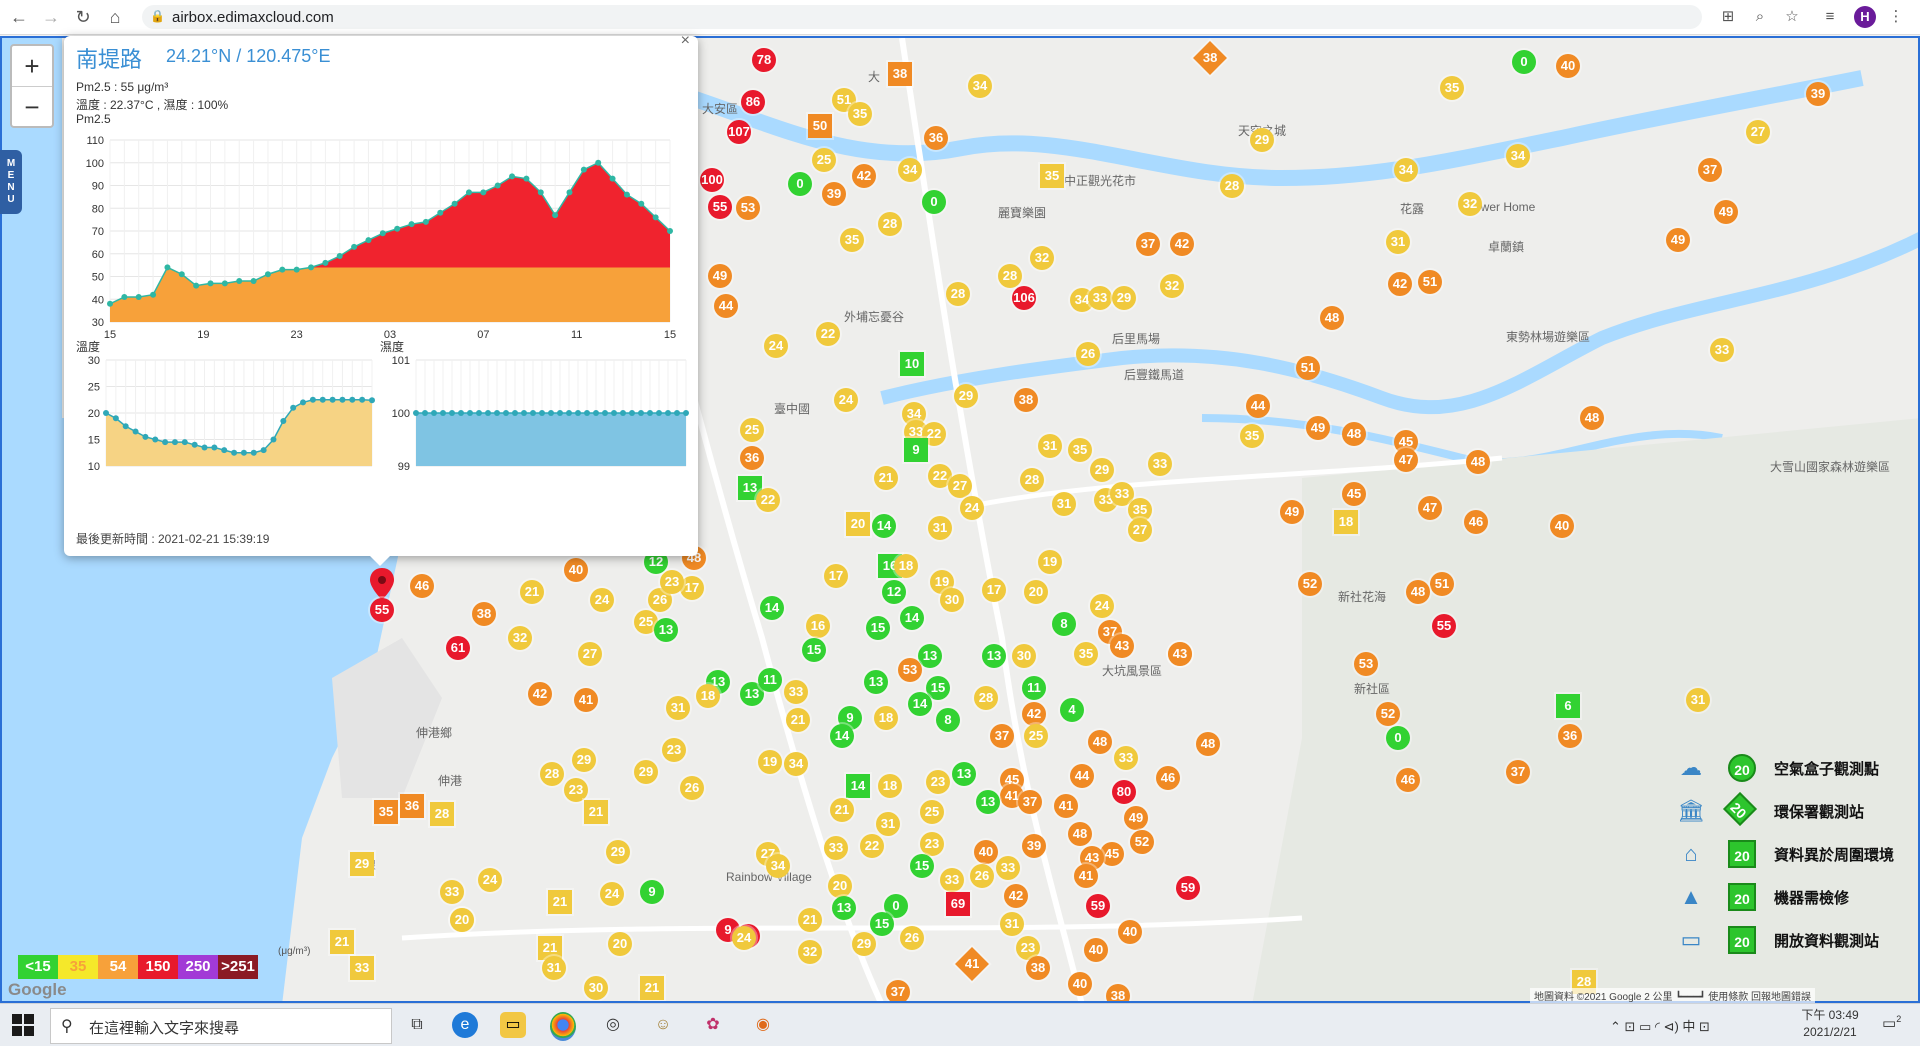 The image size is (1920, 1046). I want to click on sensor-marker: 55, so click(1444, 626).